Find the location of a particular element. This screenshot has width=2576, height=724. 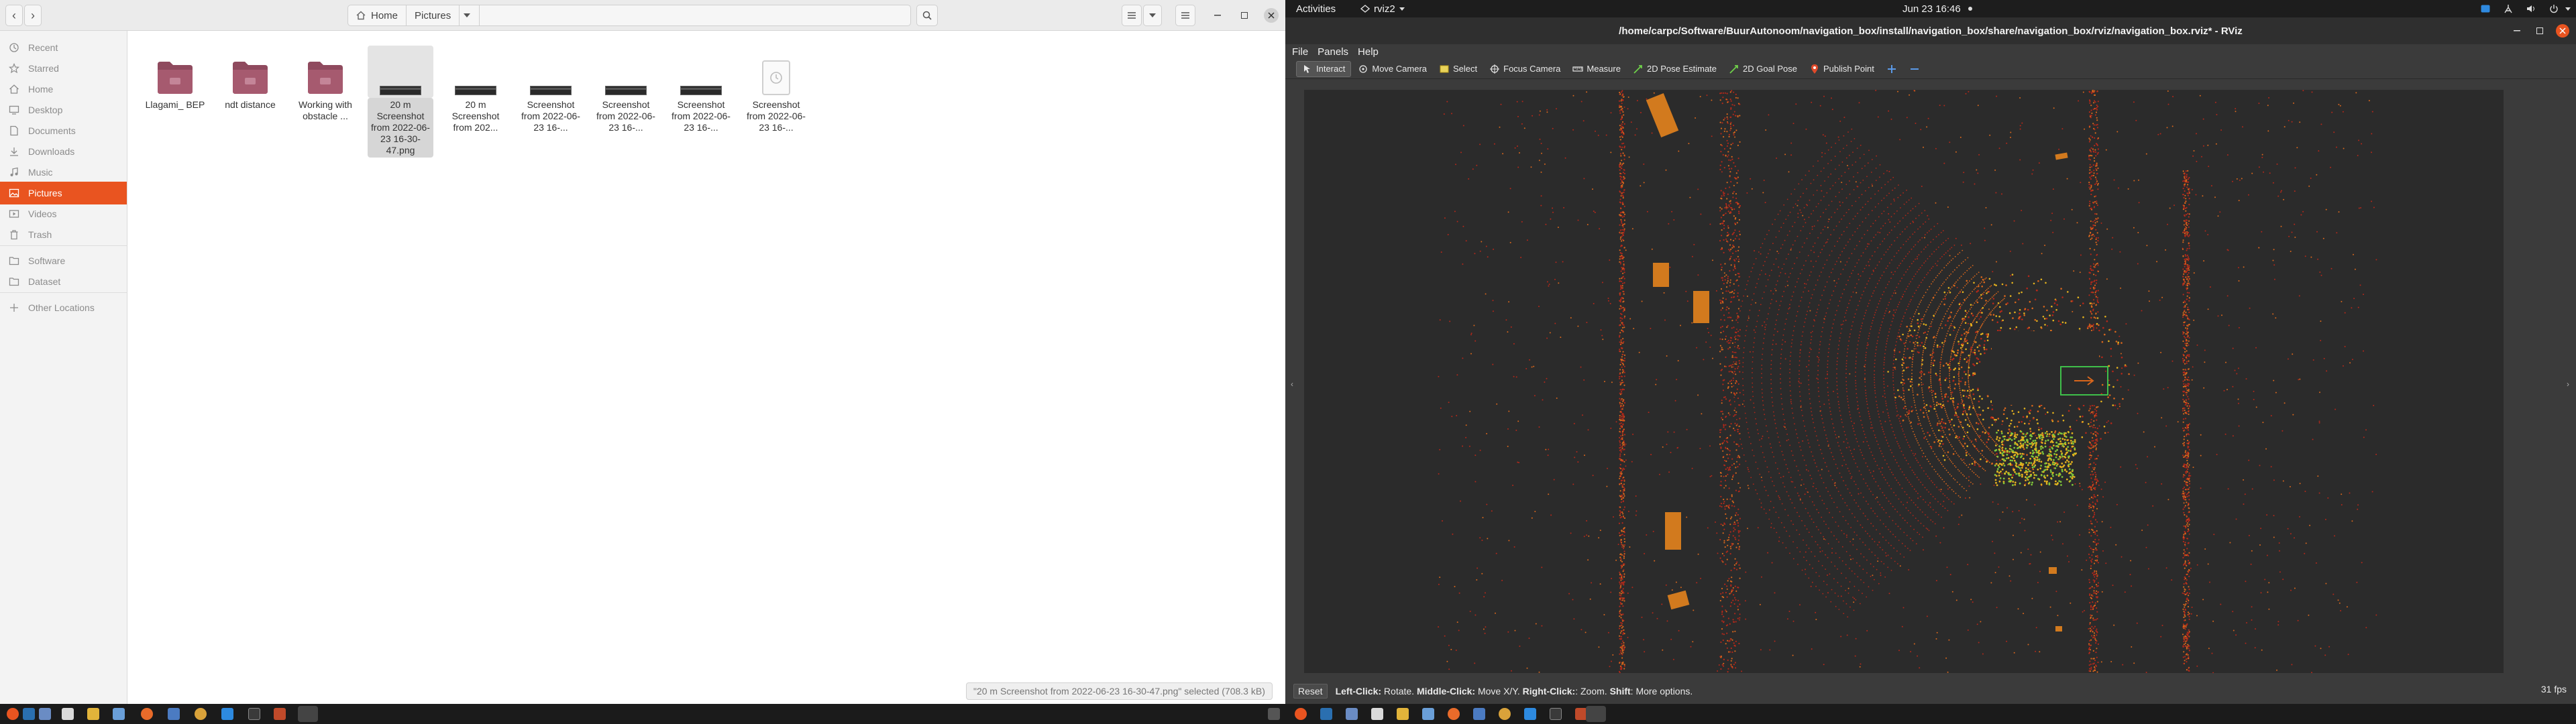

remove-tool-button is located at coordinates (1914, 69).